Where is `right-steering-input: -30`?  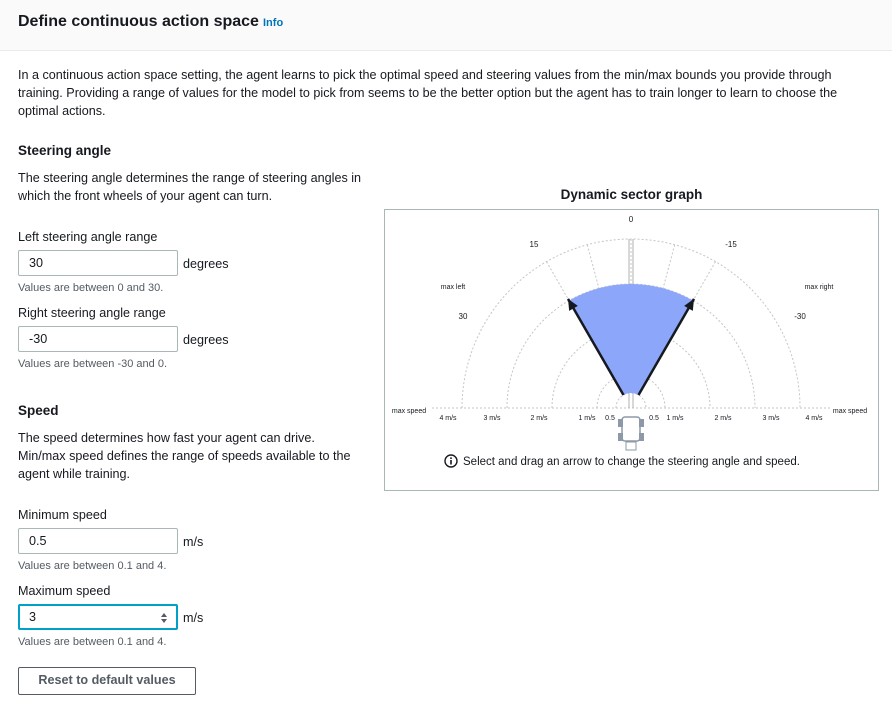 right-steering-input: -30 is located at coordinates (98, 339).